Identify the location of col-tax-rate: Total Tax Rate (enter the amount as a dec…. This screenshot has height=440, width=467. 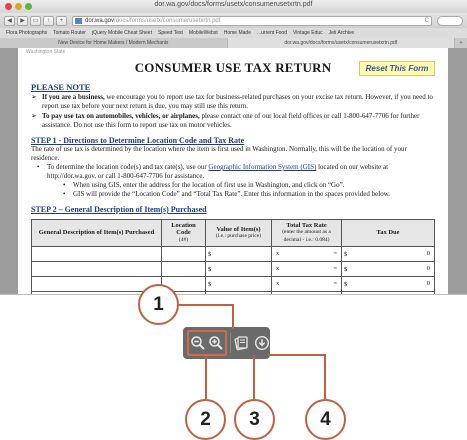
(306, 233).